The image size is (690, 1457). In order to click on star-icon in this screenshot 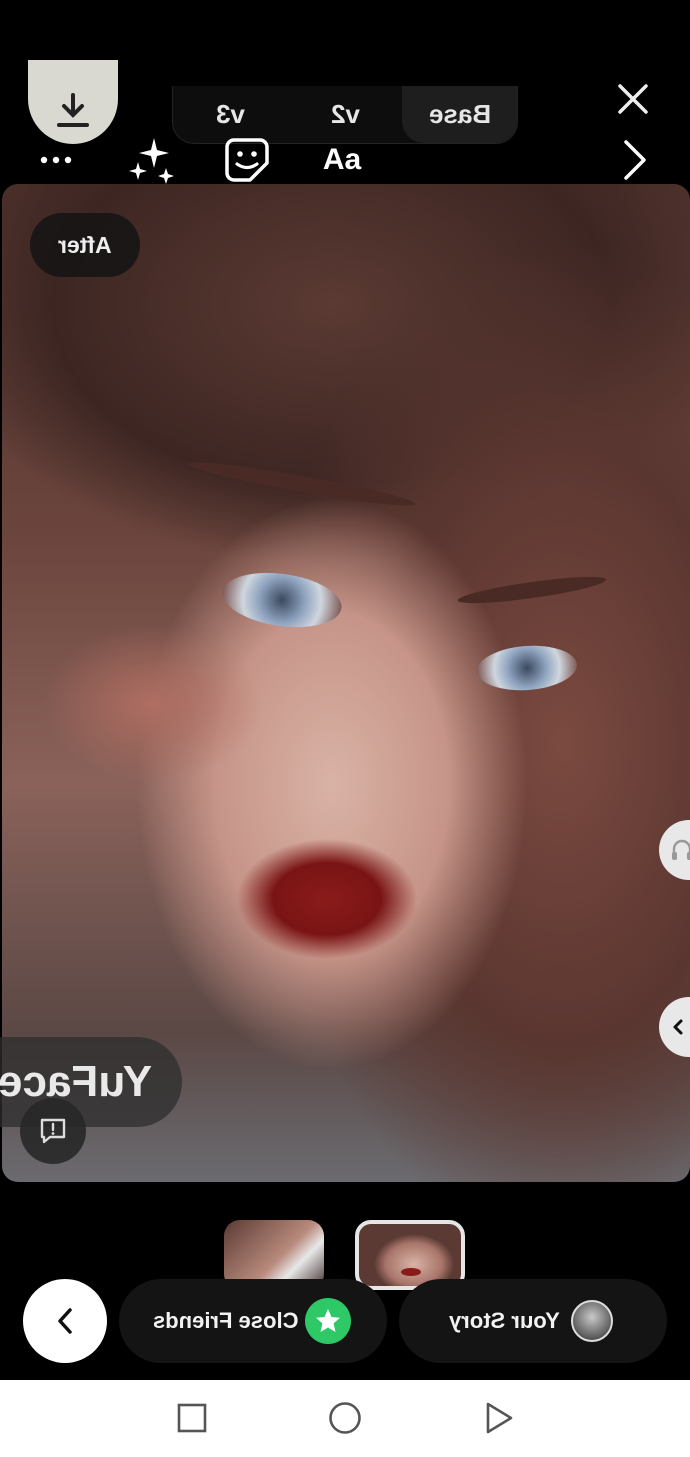, I will do `click(328, 1320)`.